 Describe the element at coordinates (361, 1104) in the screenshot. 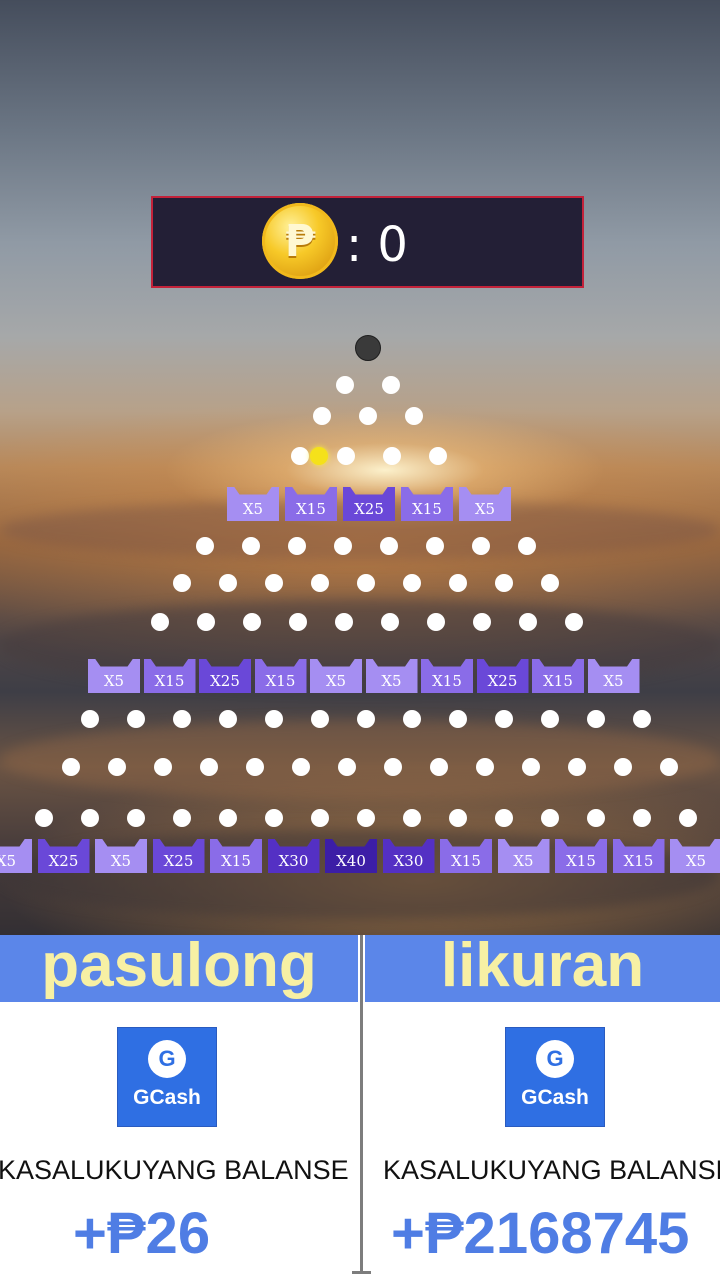

I see `divider-line` at that location.